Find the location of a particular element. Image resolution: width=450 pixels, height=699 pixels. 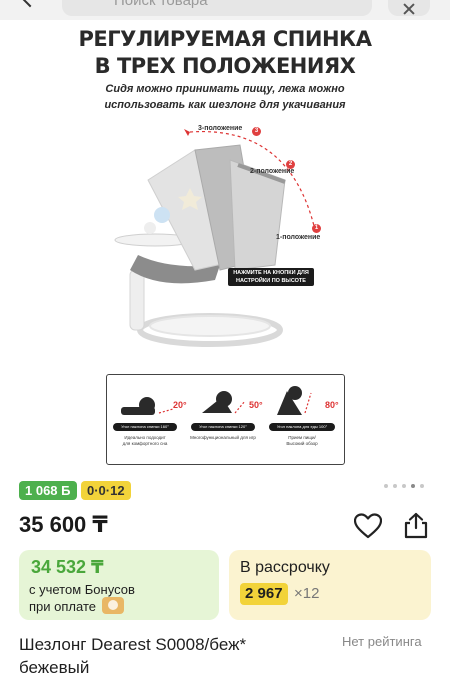

gallery-dot-active is located at coordinates (413, 486).